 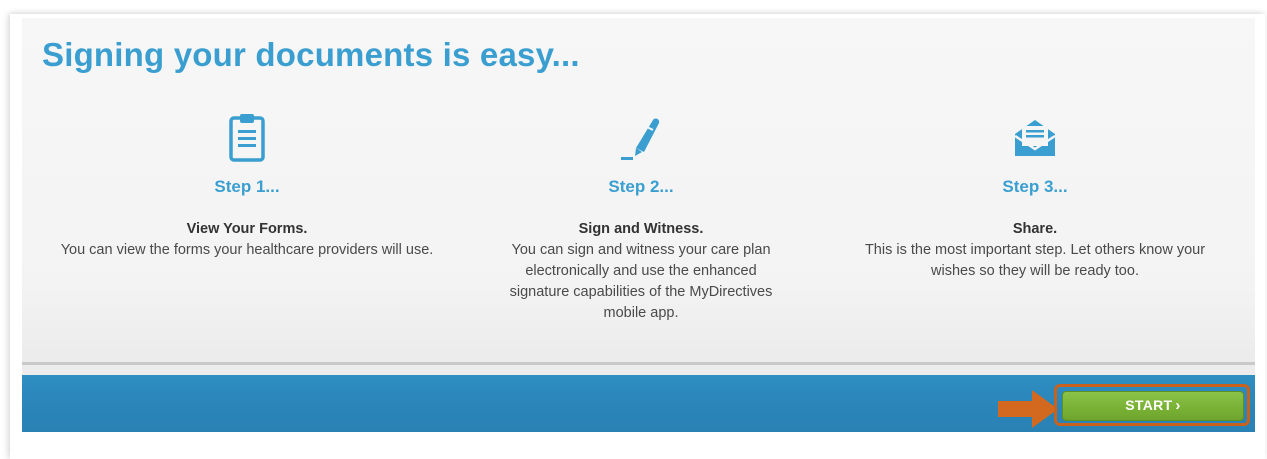 I want to click on start-button: START ›, so click(x=1153, y=406).